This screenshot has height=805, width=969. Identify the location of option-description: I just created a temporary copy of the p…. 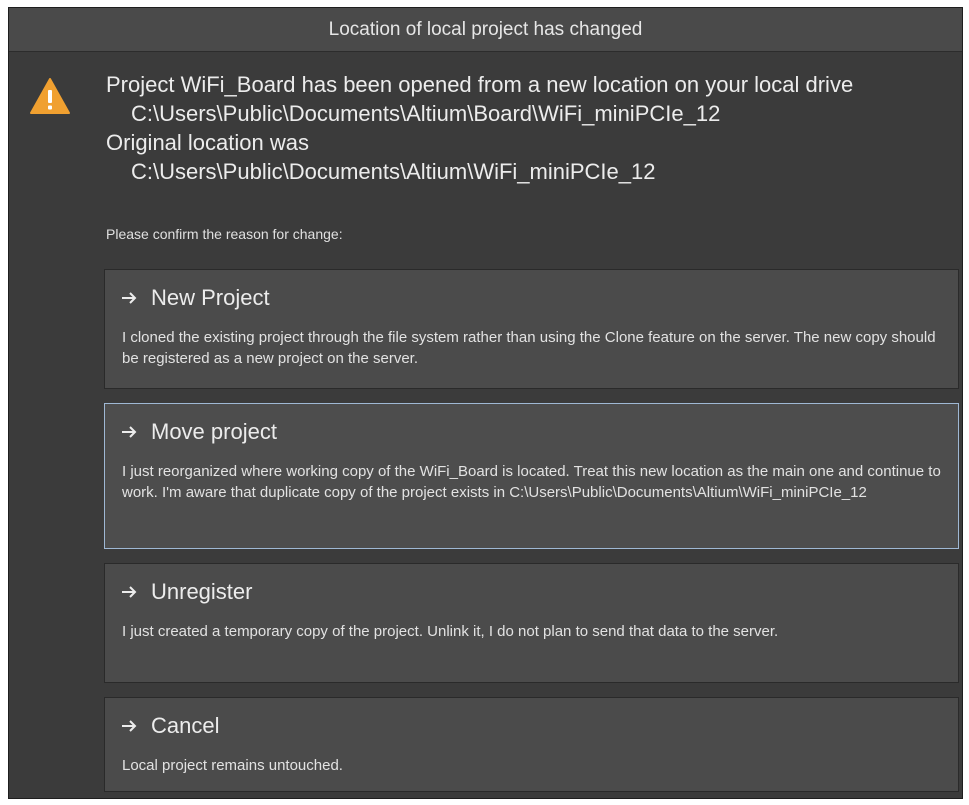
(450, 631).